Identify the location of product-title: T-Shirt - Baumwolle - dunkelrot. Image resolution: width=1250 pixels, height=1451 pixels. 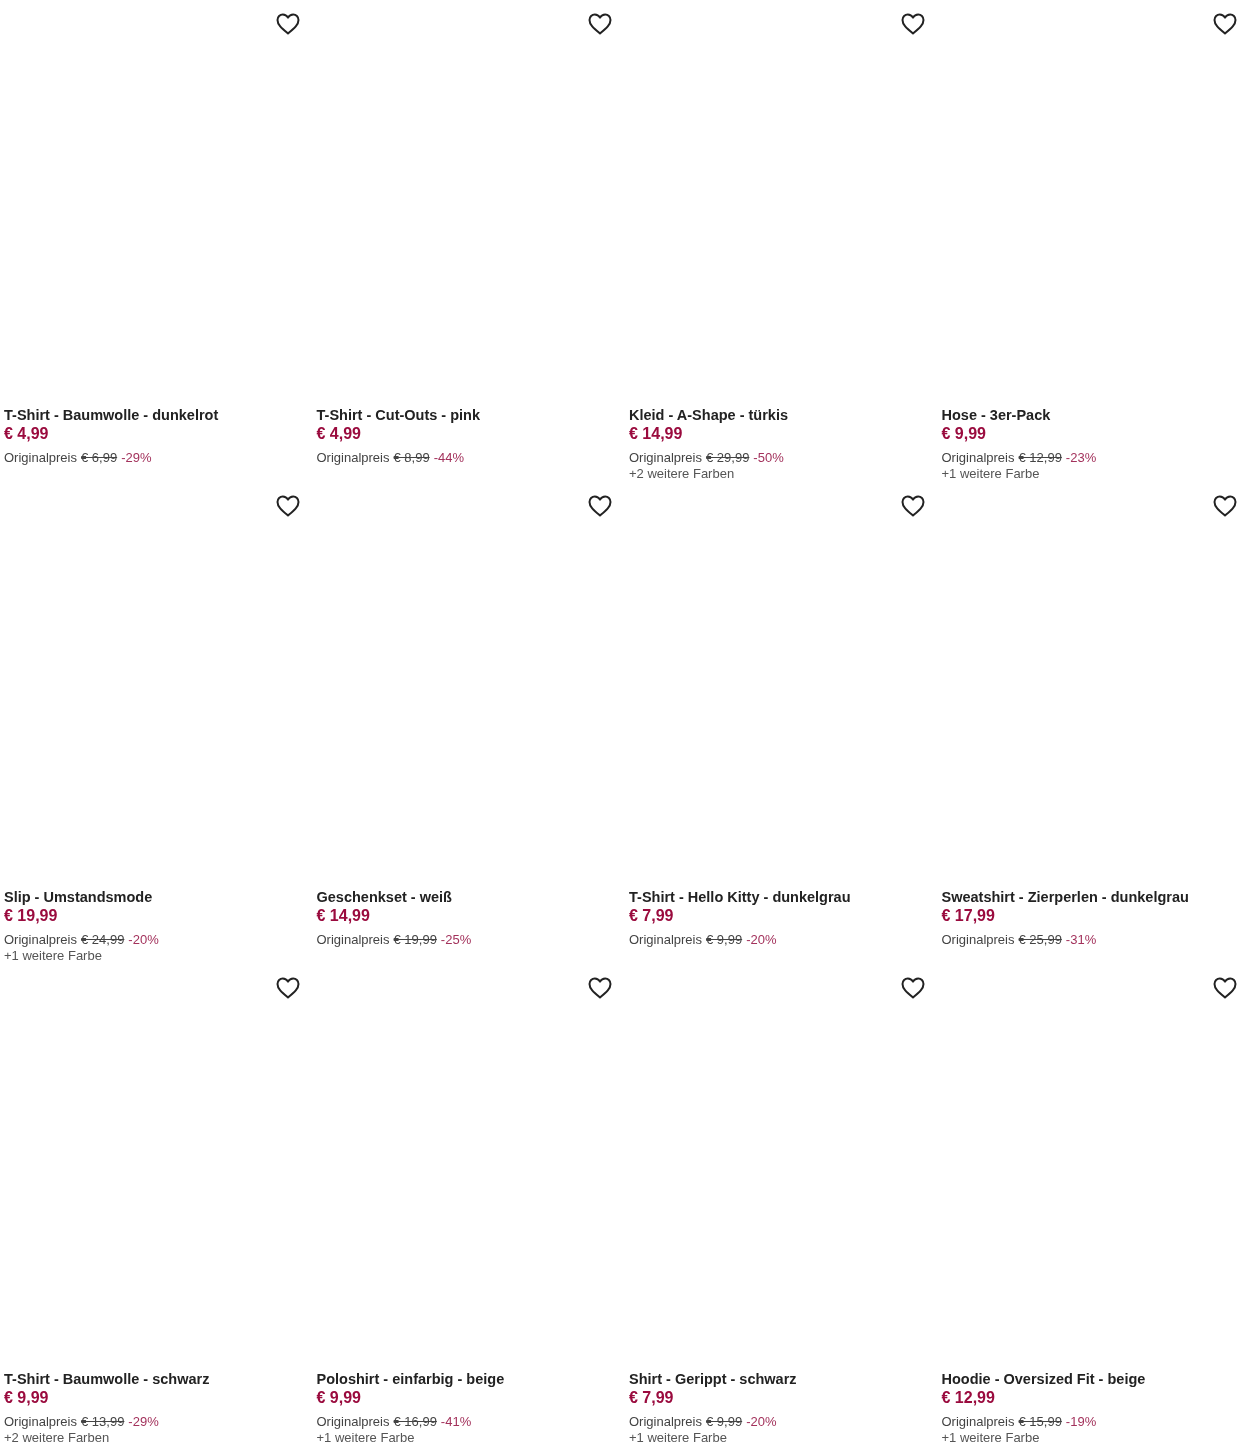
(156, 415).